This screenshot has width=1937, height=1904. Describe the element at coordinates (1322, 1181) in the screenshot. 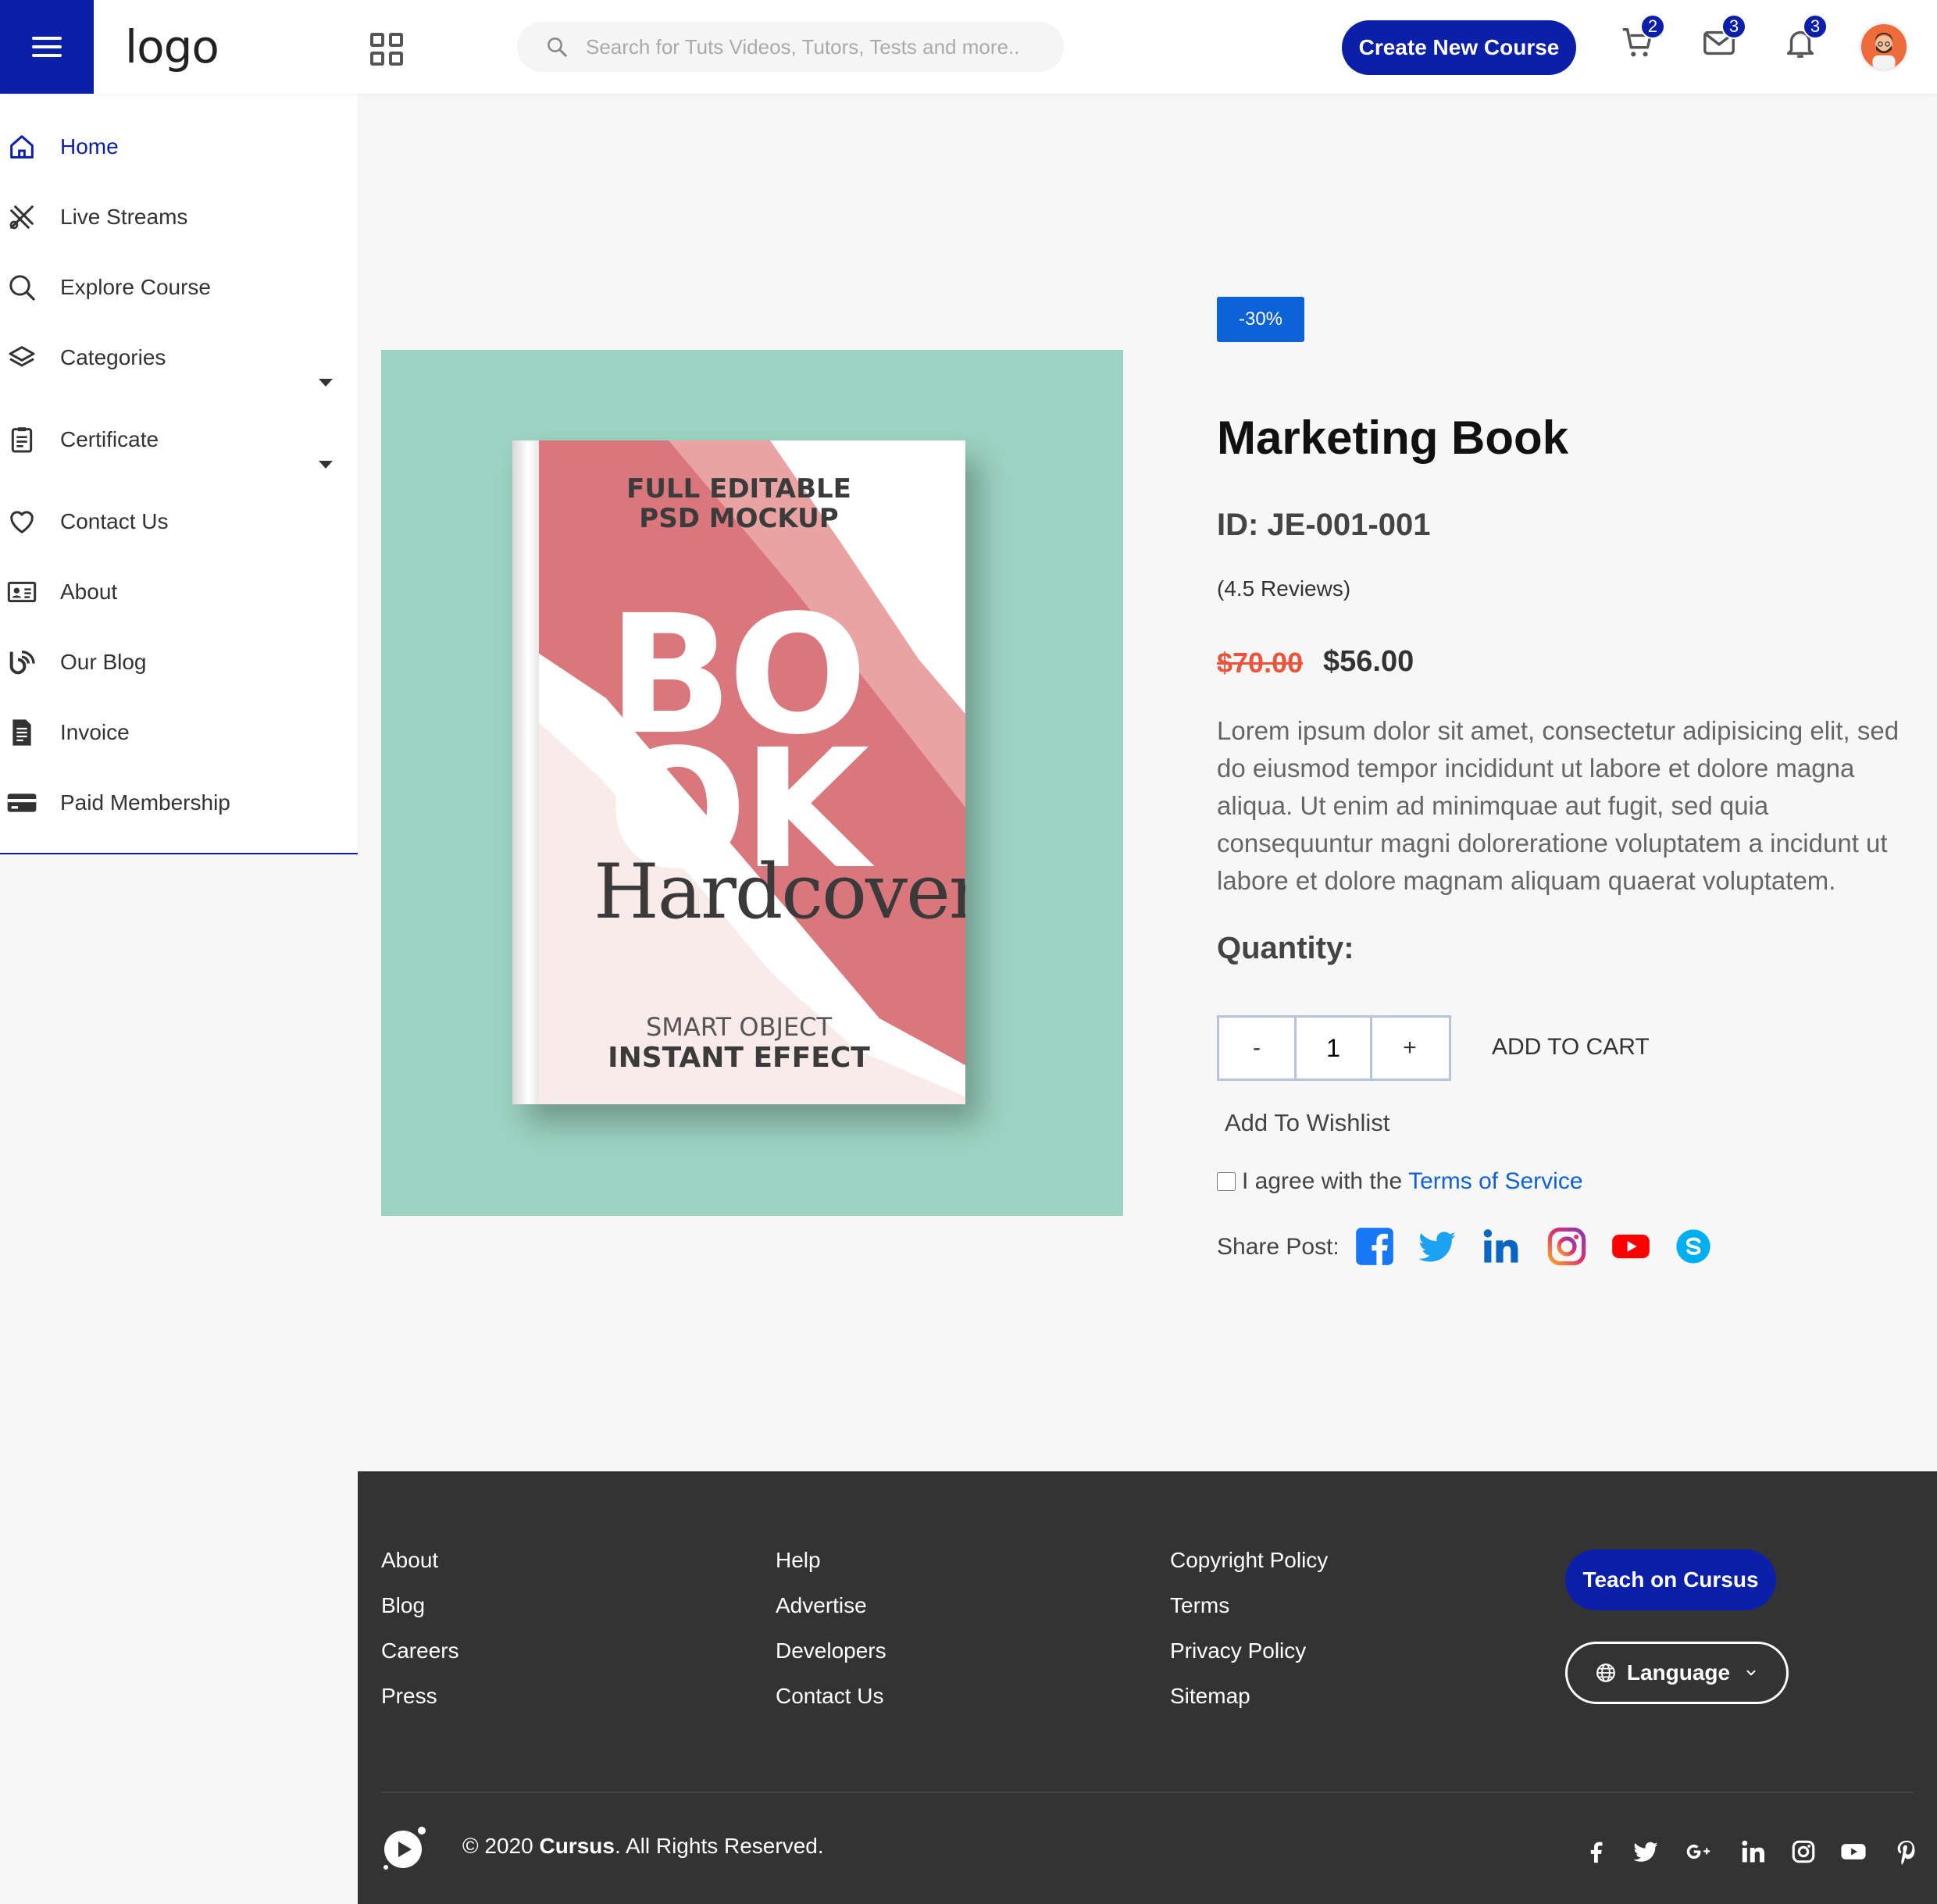

I see `agree-text: I agree with the` at that location.